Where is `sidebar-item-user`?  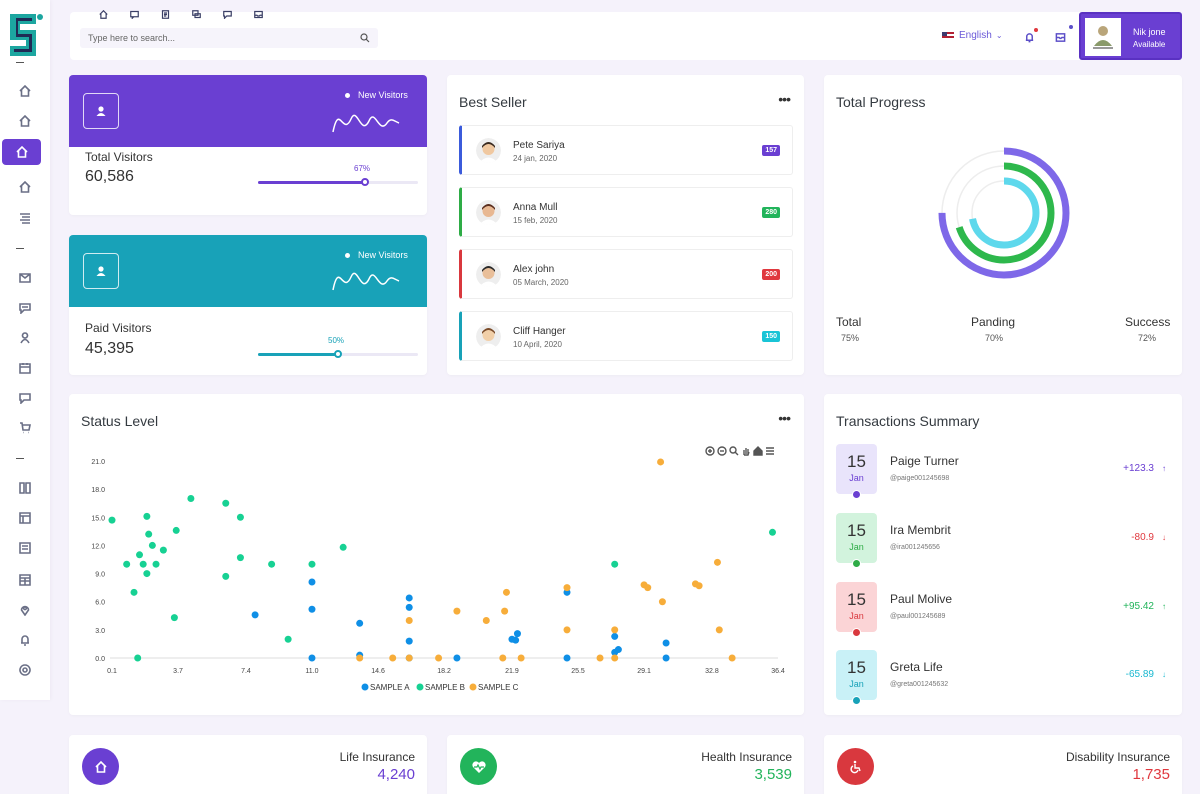 sidebar-item-user is located at coordinates (25, 338).